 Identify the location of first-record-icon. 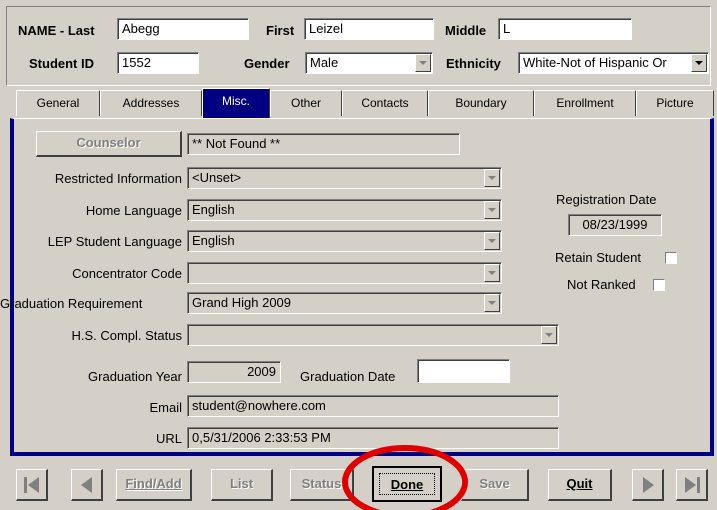
(31, 484).